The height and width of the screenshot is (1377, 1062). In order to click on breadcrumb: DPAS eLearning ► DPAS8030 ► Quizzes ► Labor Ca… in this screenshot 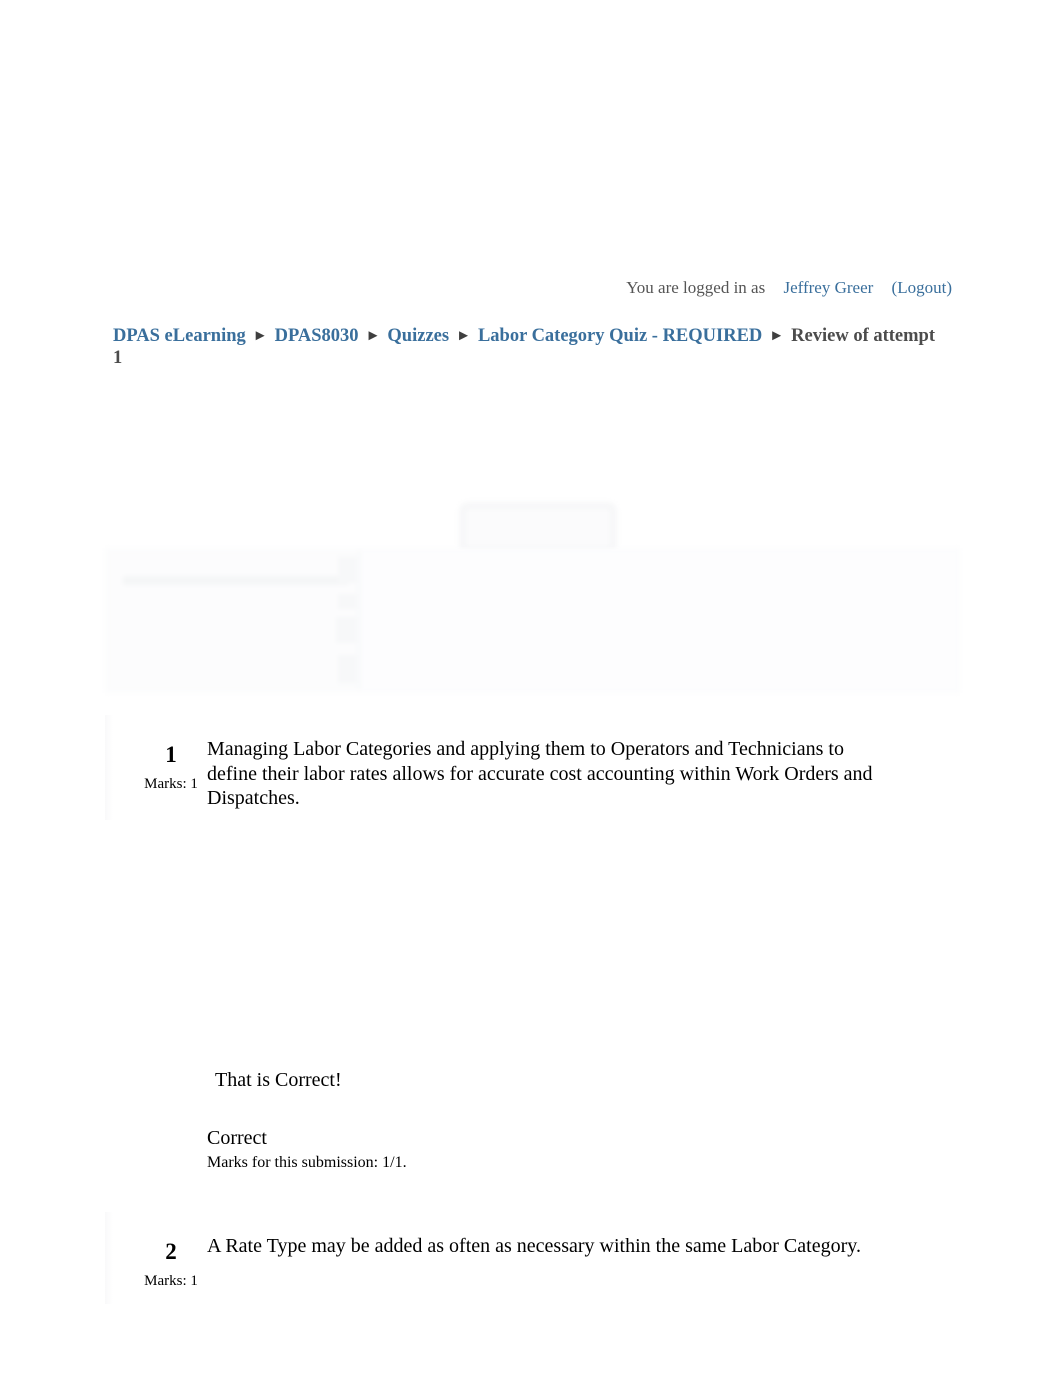, I will do `click(528, 347)`.